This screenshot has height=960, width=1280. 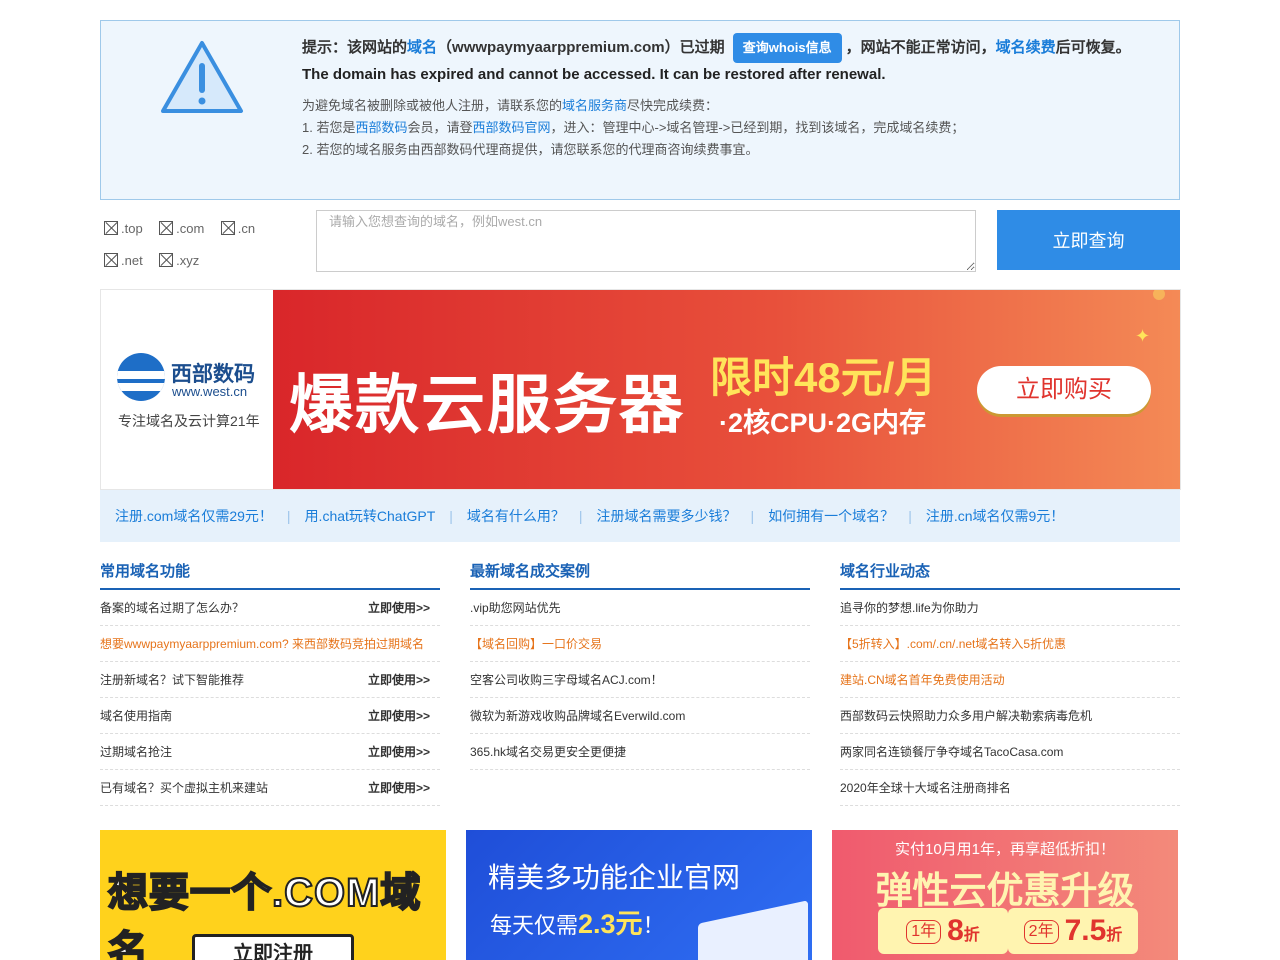 I want to click on list-item: 过期域名抢注 立即使用>>, so click(x=270, y=752).